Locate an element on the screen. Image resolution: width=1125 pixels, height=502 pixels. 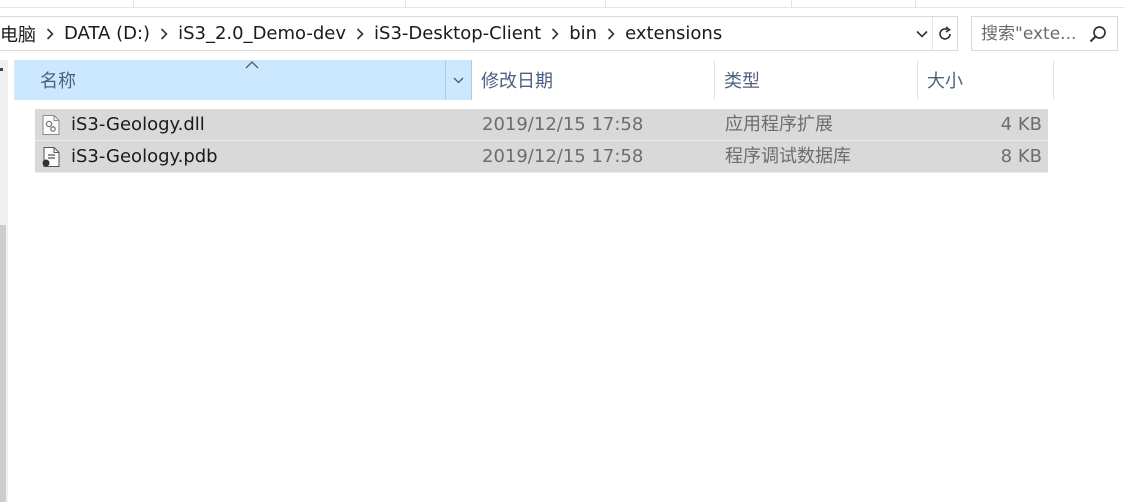
column-header-size: 大小 is located at coordinates (986, 80).